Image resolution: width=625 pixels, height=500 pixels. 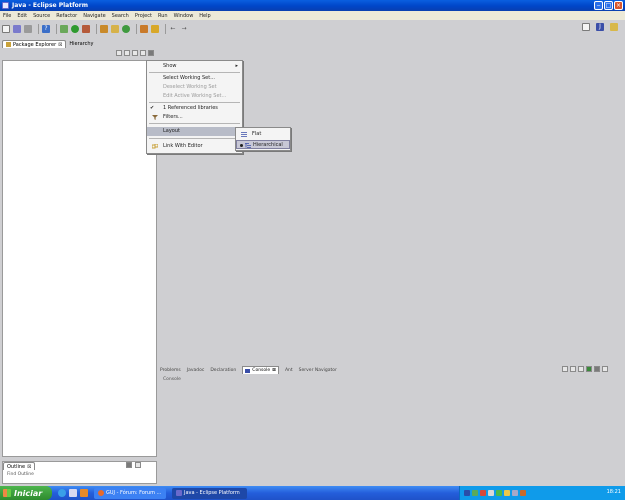 What do you see at coordinates (475, 493) in the screenshot?
I see `network-icon` at bounding box center [475, 493].